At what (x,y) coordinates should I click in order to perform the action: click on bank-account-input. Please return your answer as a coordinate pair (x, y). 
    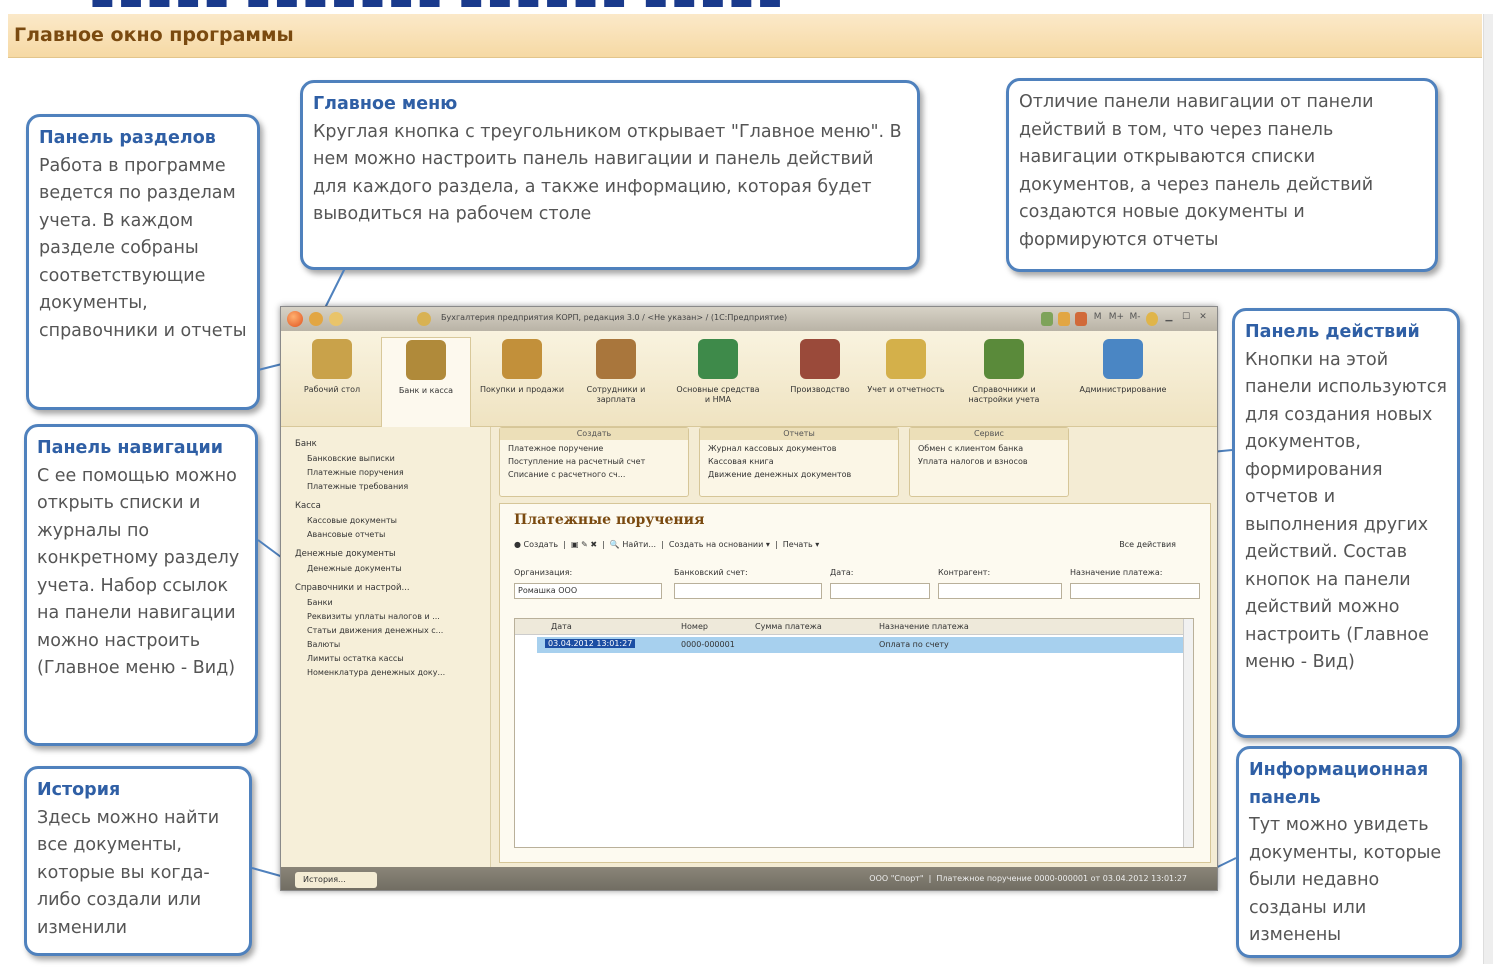
    Looking at the image, I should click on (748, 591).